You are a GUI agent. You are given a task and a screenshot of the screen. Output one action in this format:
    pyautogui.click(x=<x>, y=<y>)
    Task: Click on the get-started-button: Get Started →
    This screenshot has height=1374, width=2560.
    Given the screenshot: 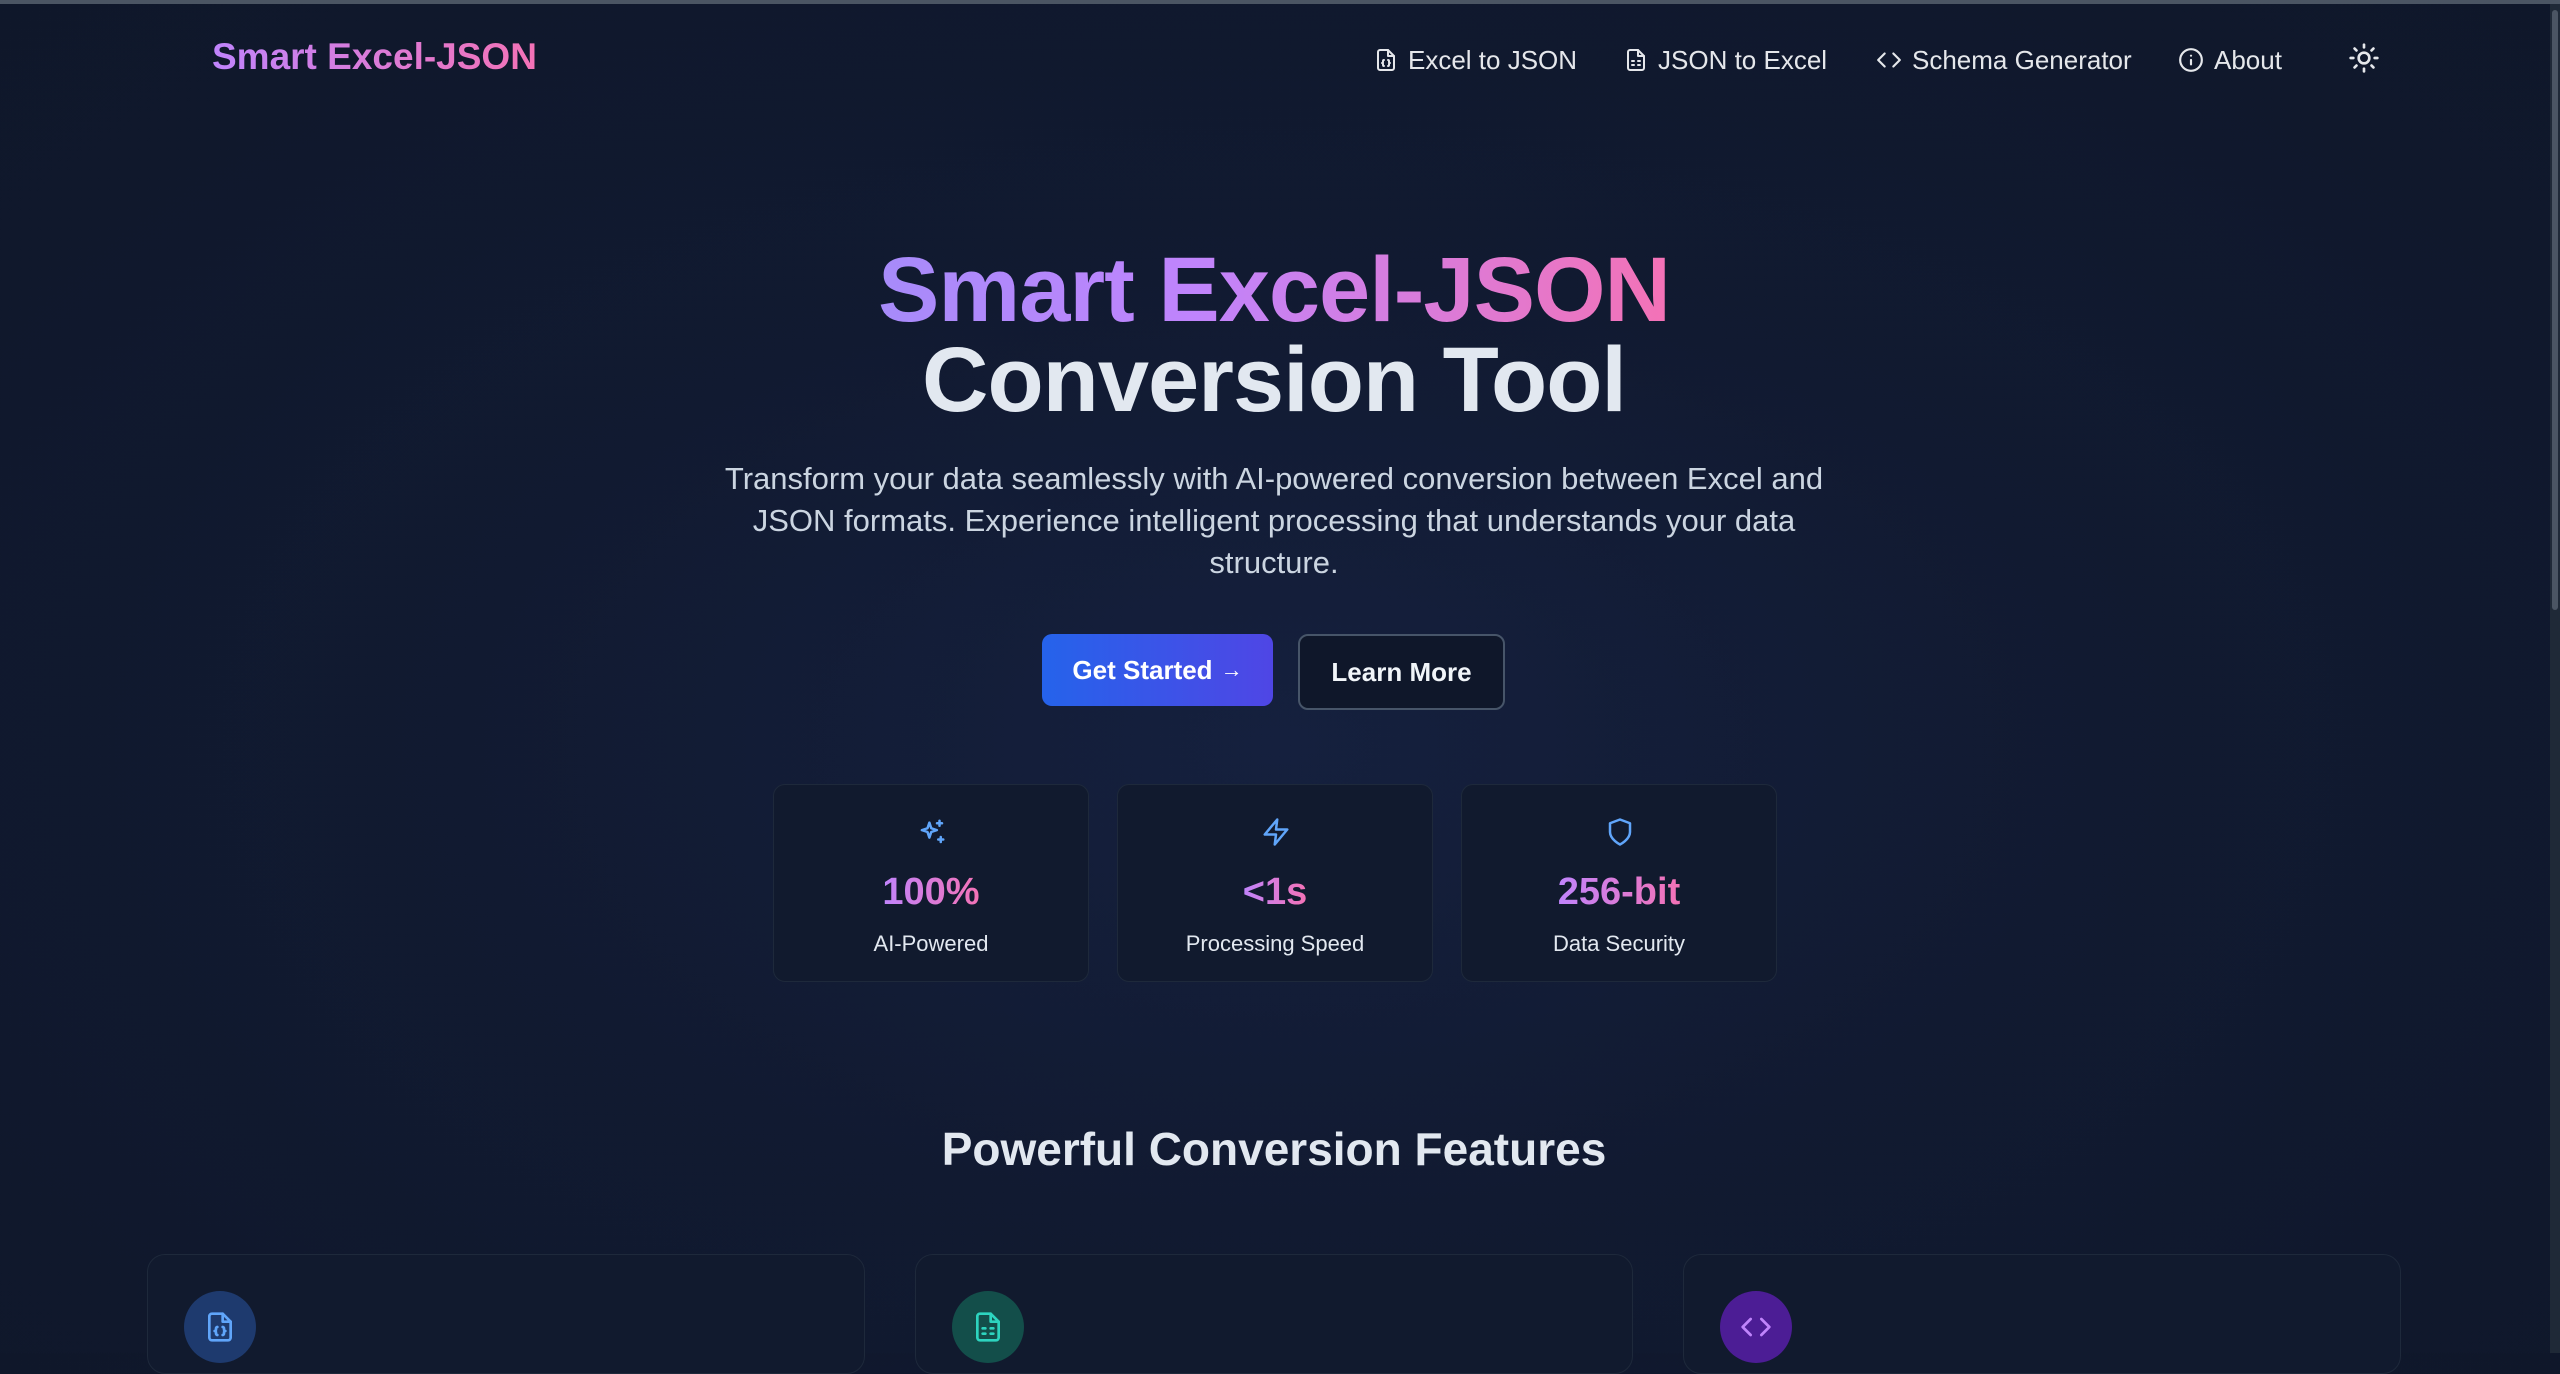 What is the action you would take?
    pyautogui.click(x=1157, y=670)
    